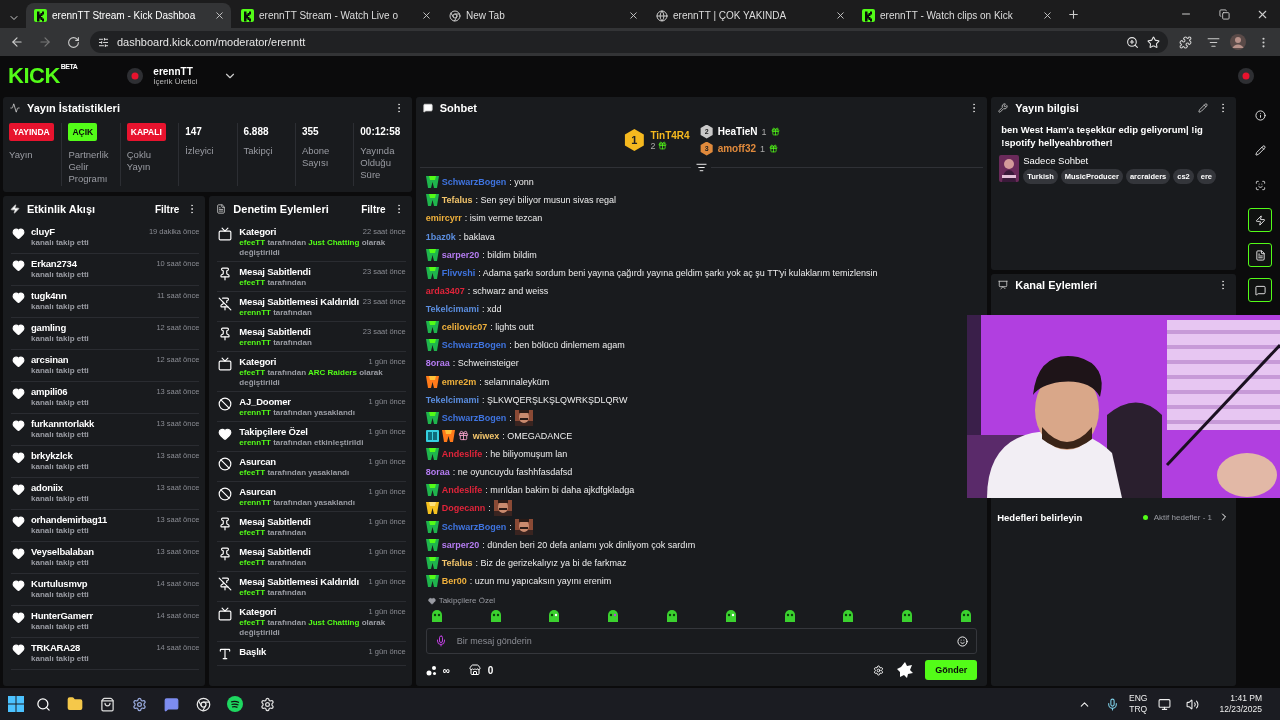 This screenshot has height=720, width=1280. What do you see at coordinates (235, 704) in the screenshot?
I see `music-app-icon` at bounding box center [235, 704].